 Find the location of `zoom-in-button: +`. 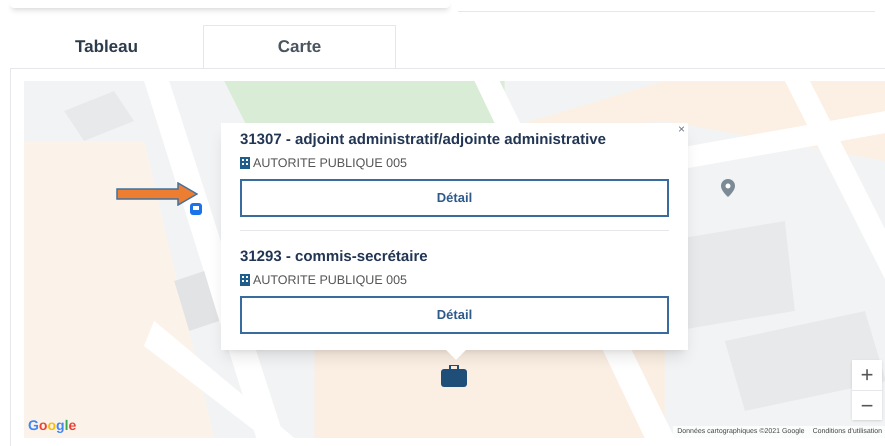

zoom-in-button: + is located at coordinates (867, 375).